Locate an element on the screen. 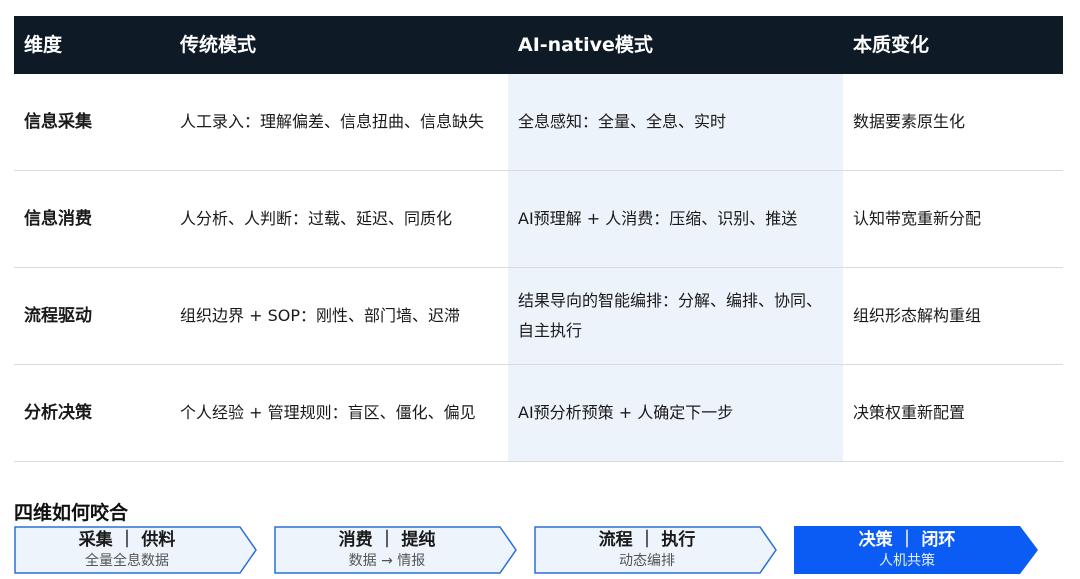 Image resolution: width=1080 pixels, height=579 pixels. row-dimension: 信息采集 is located at coordinates (58, 122).